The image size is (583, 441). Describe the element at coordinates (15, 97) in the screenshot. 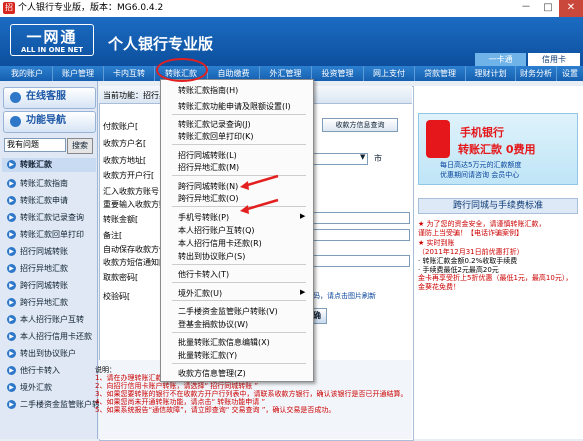

I see `headset-icon` at that location.